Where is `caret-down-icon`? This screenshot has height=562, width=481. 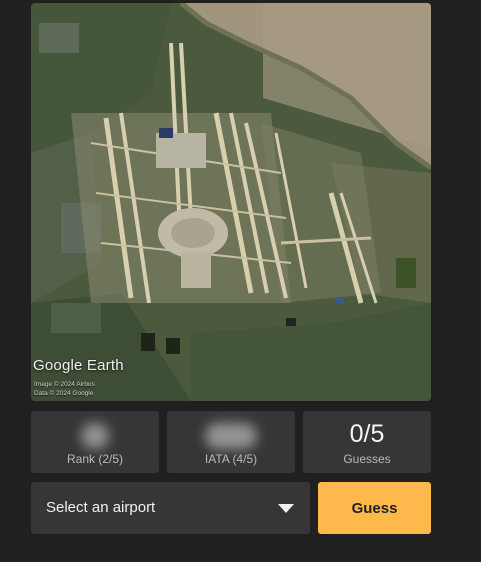
caret-down-icon is located at coordinates (286, 508).